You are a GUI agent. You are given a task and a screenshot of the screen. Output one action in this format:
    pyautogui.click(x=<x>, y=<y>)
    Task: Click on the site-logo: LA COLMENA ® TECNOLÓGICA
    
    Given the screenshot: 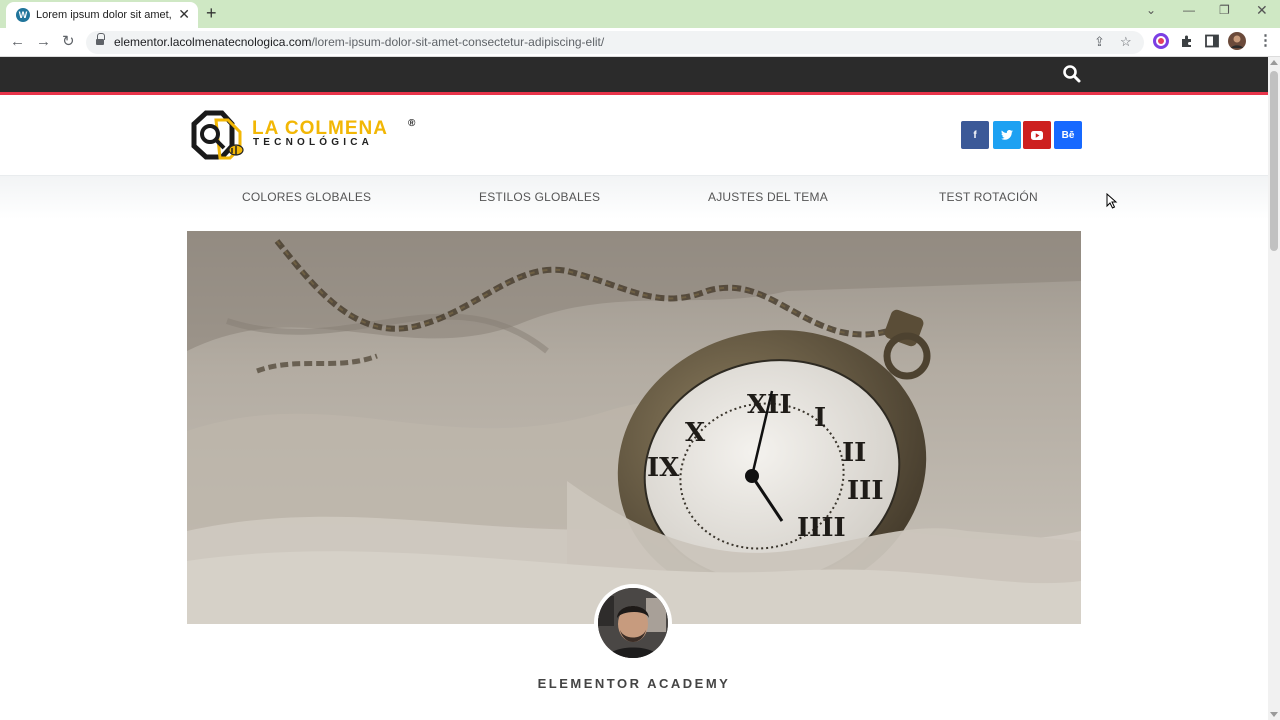 What is the action you would take?
    pyautogui.click(x=304, y=136)
    